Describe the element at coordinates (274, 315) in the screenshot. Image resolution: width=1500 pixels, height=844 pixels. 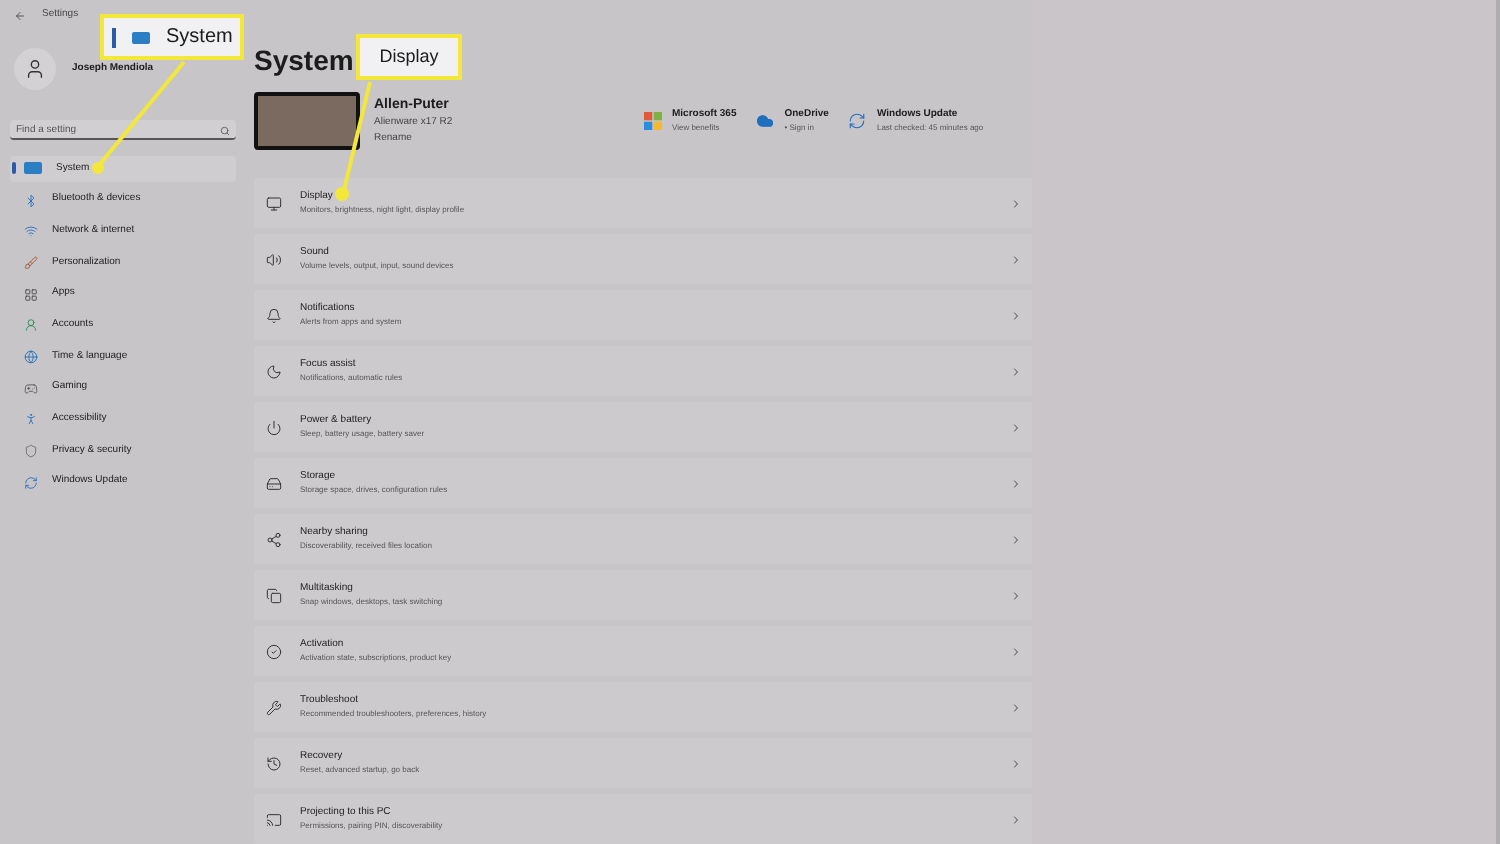
I see `bell-icon` at that location.